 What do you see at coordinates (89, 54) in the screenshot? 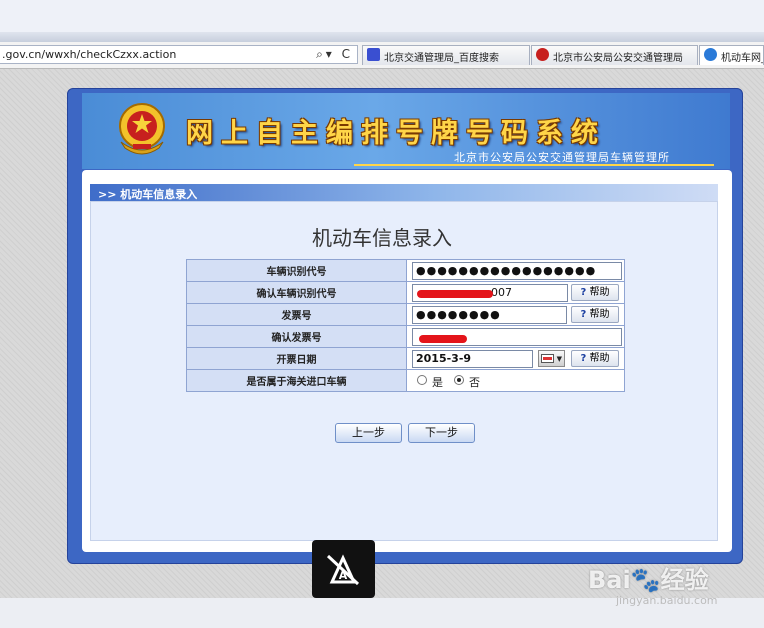
I see `address-text: .gov.cn/wwxh/checkCzxx.action` at bounding box center [89, 54].